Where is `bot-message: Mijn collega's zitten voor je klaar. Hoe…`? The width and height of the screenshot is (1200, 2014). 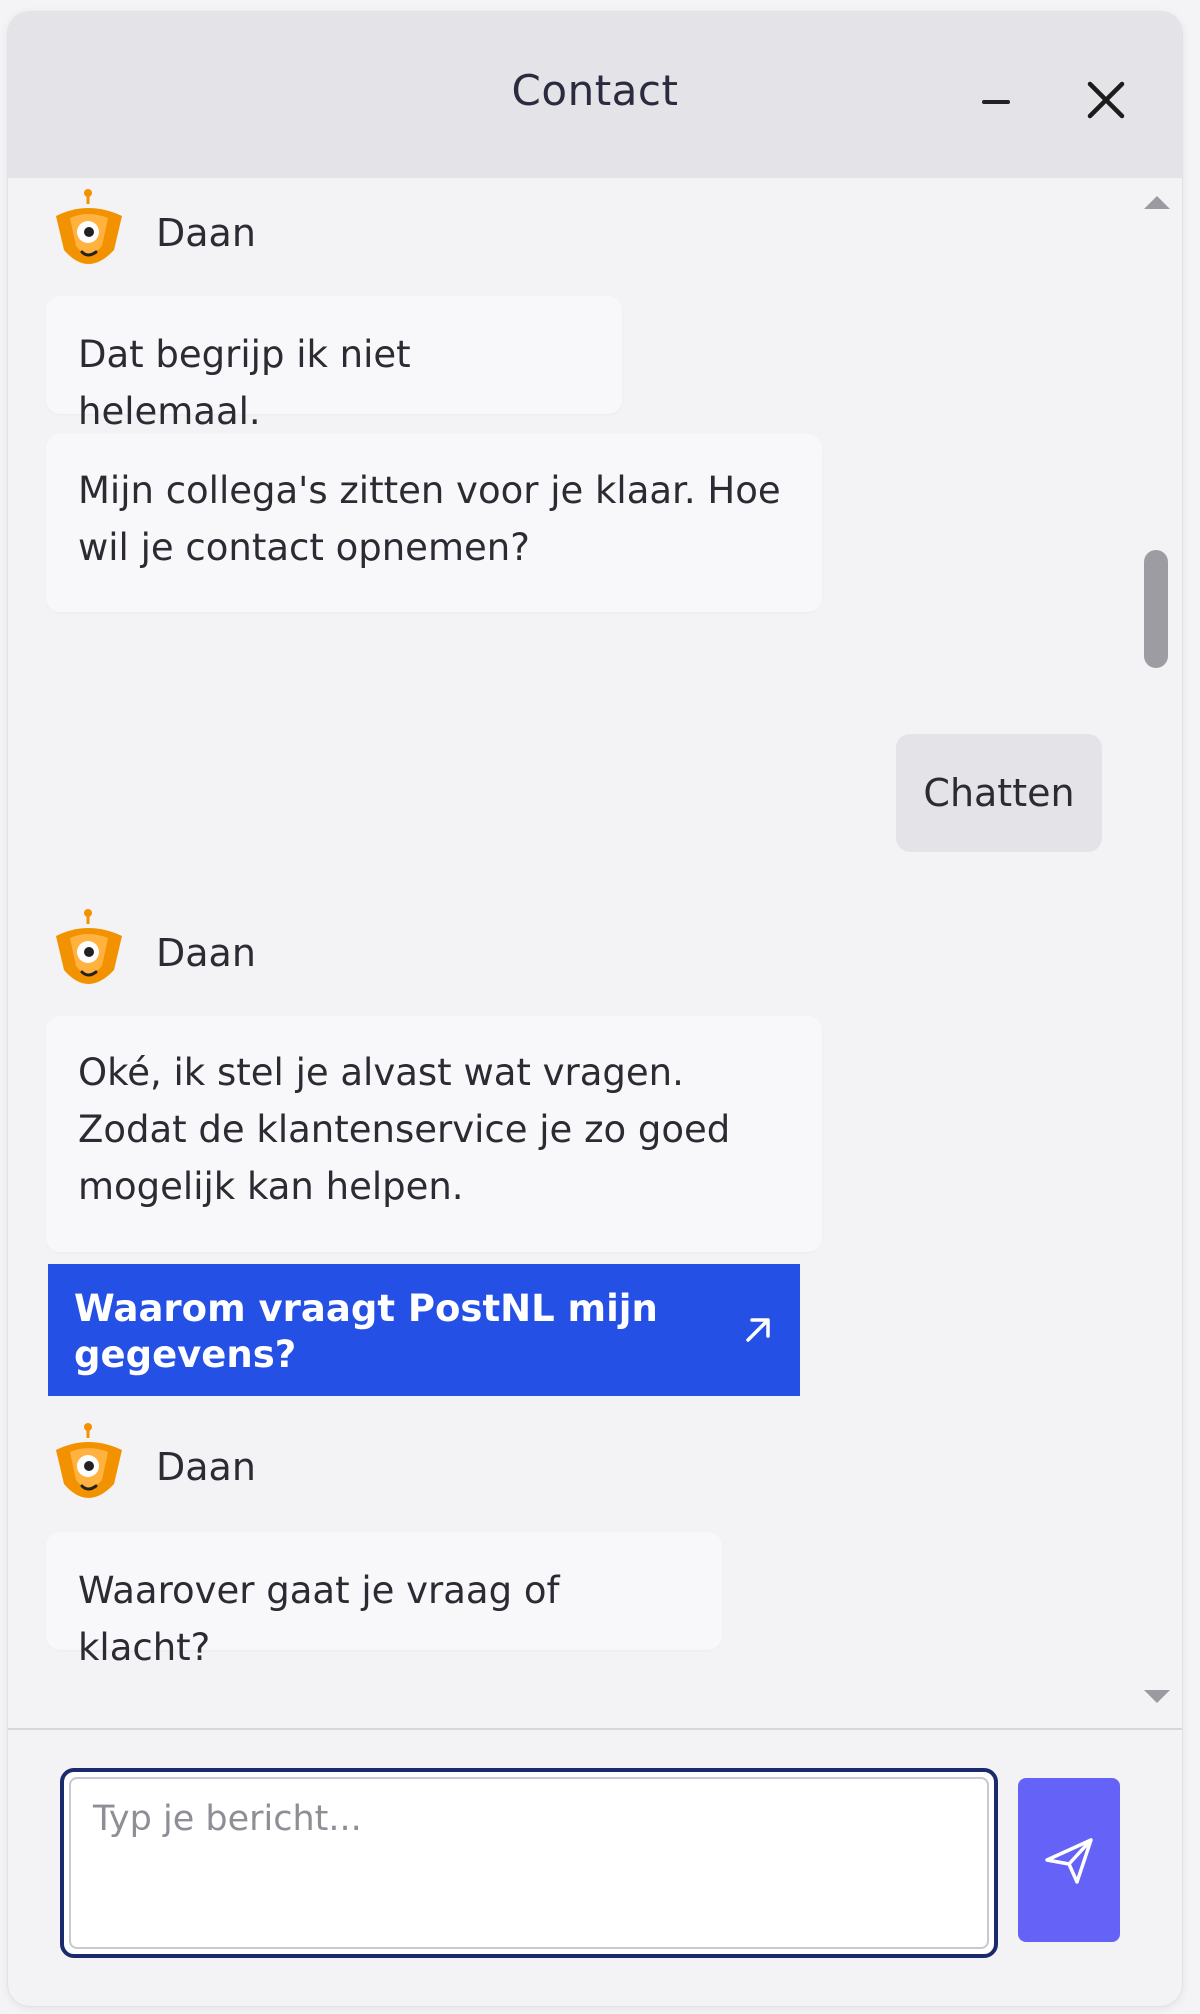 bot-message: Mijn collega's zitten voor je klaar. Hoe… is located at coordinates (434, 523).